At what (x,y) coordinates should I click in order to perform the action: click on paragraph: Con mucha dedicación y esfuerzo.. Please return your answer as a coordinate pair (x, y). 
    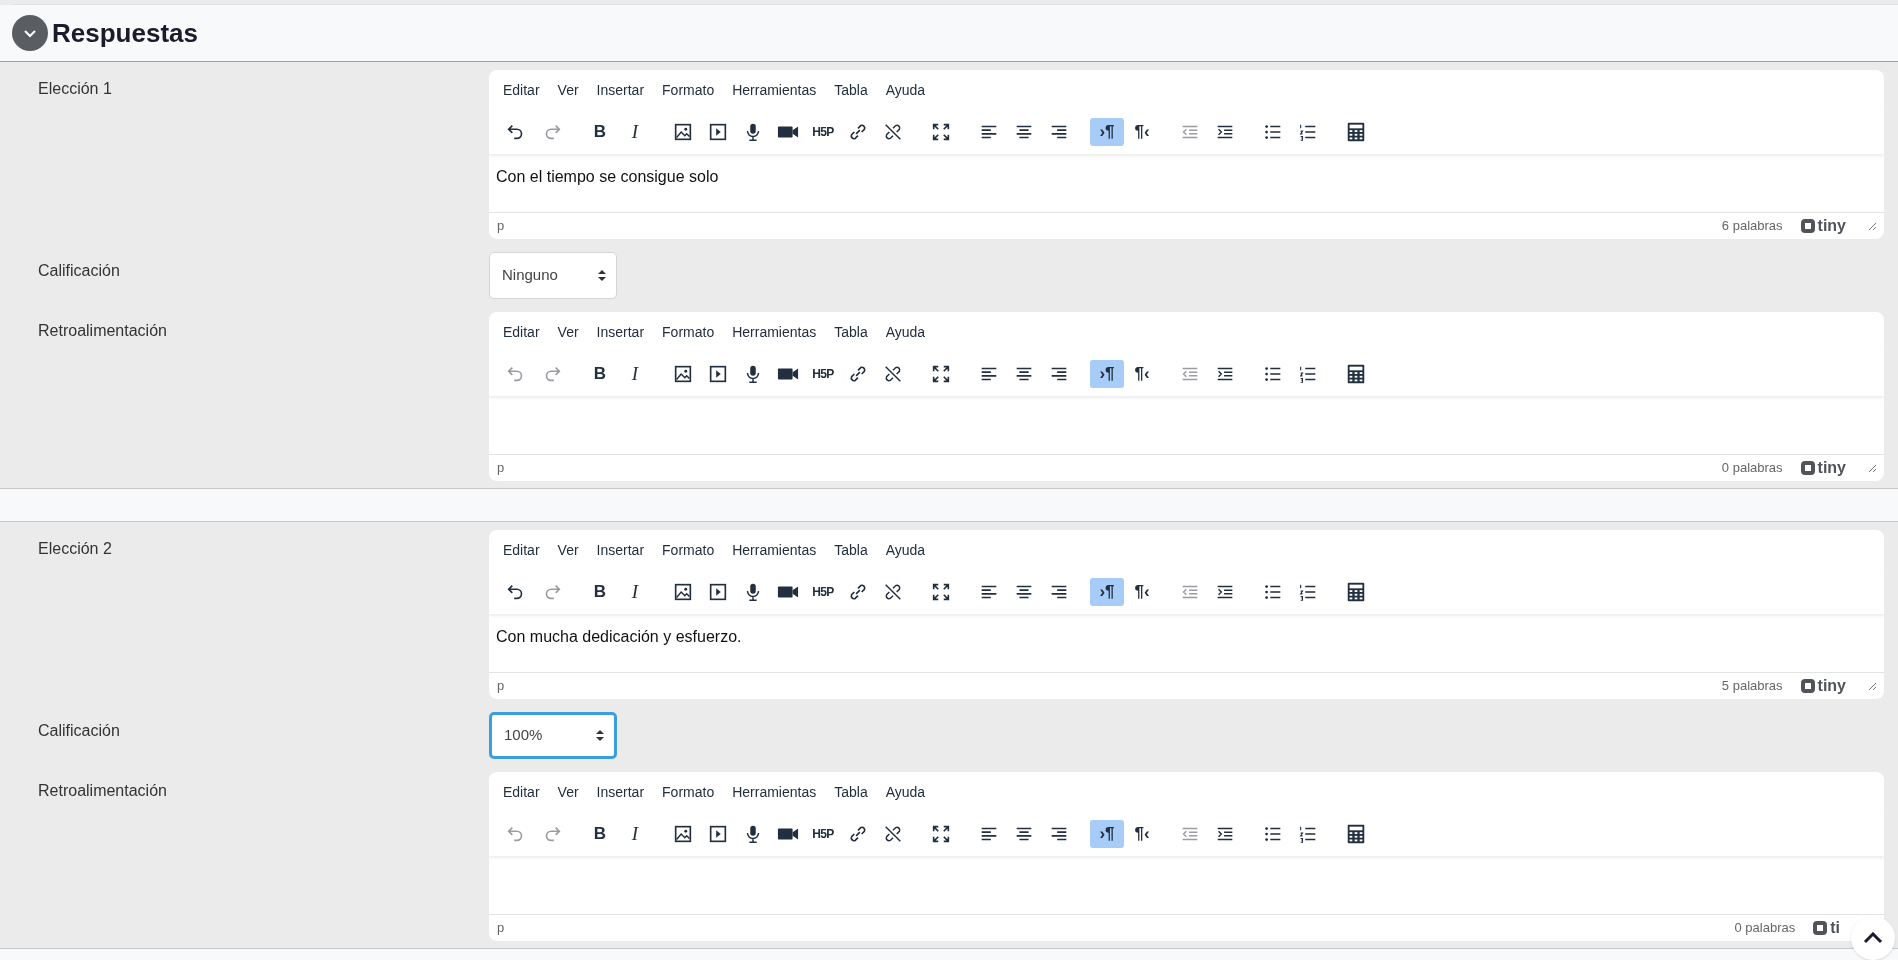
    Looking at the image, I should click on (619, 637).